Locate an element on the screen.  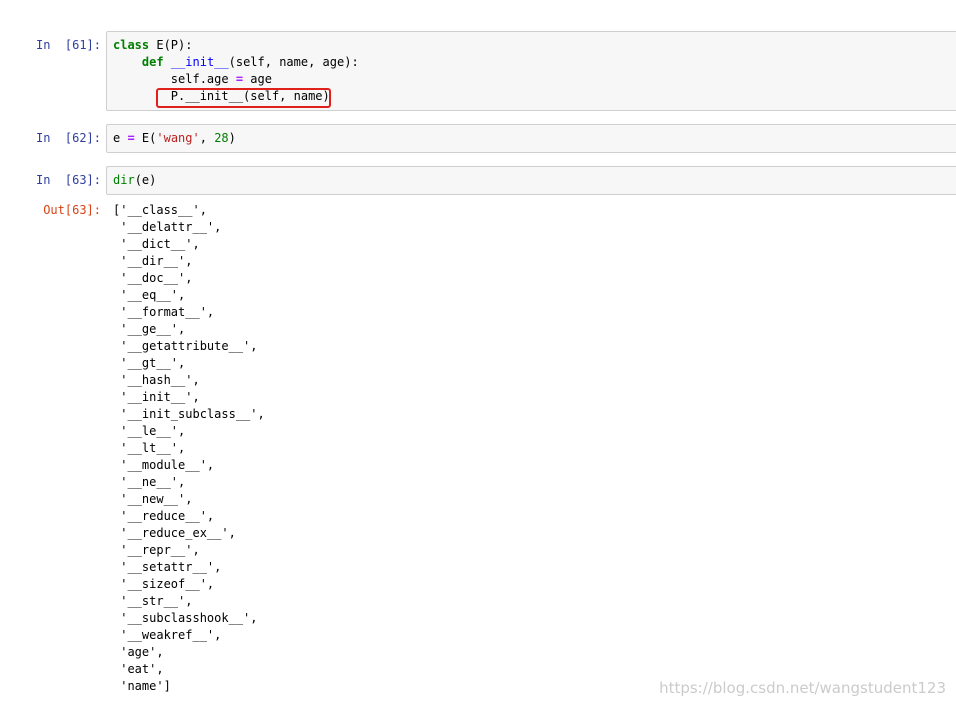
code-token: 28 is located at coordinates (221, 138).